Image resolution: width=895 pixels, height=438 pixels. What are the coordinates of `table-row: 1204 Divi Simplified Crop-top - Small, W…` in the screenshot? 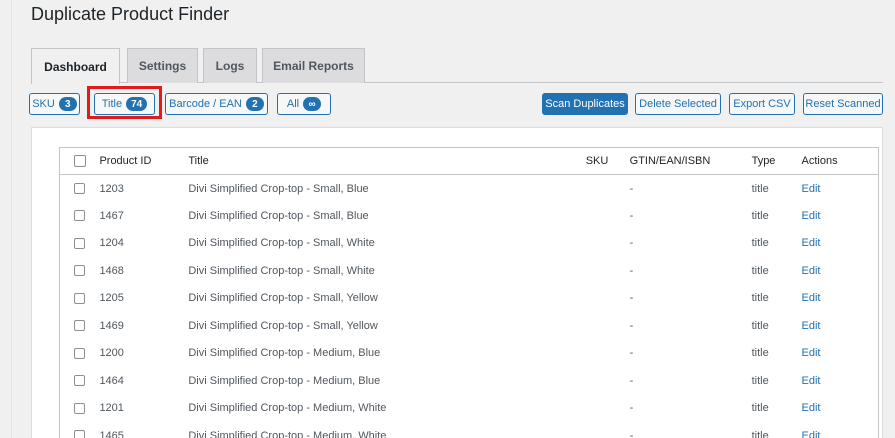 It's located at (469, 244).